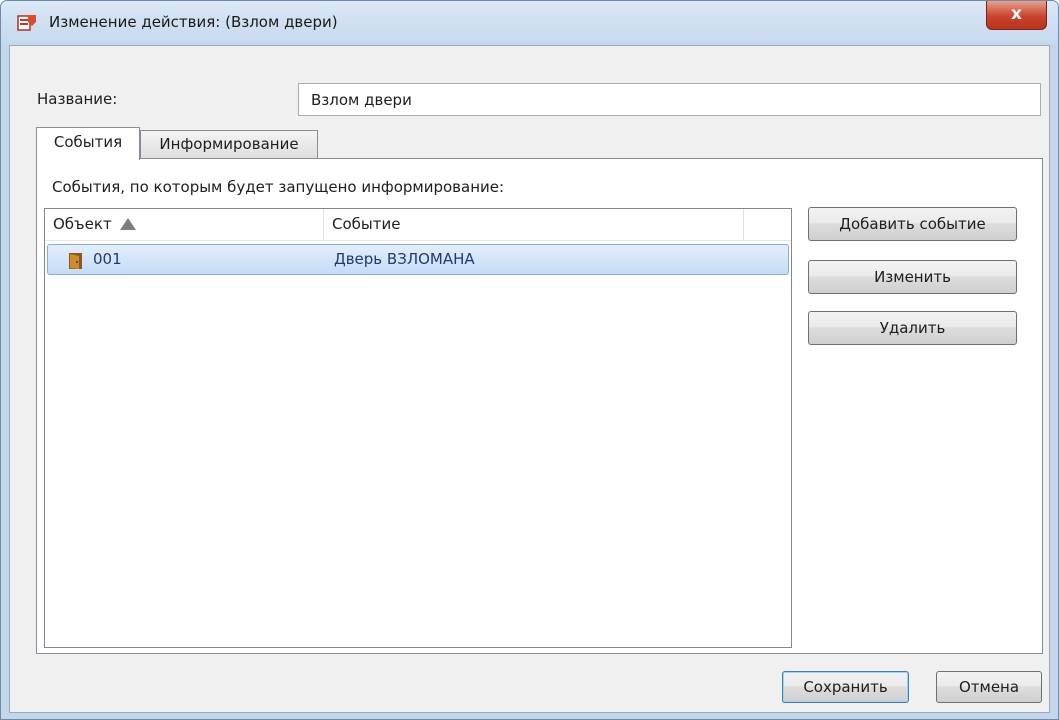 The height and width of the screenshot is (720, 1059). Describe the element at coordinates (767, 224) in the screenshot. I see `column-header-filler` at that location.